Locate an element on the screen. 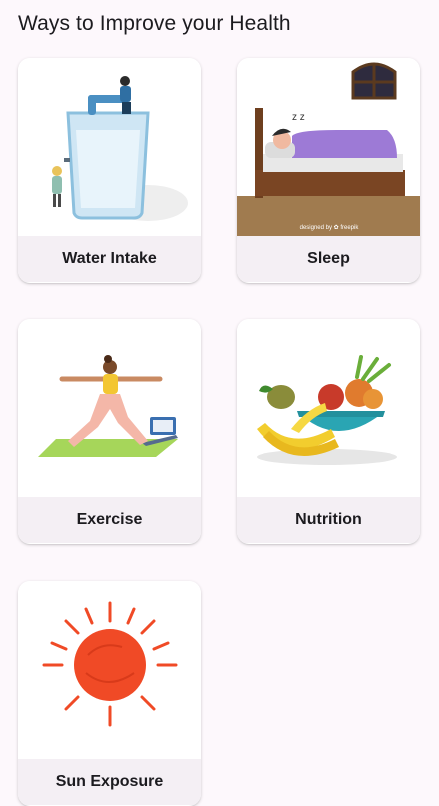 The height and width of the screenshot is (806, 439). card-label: Exercise is located at coordinates (109, 520).